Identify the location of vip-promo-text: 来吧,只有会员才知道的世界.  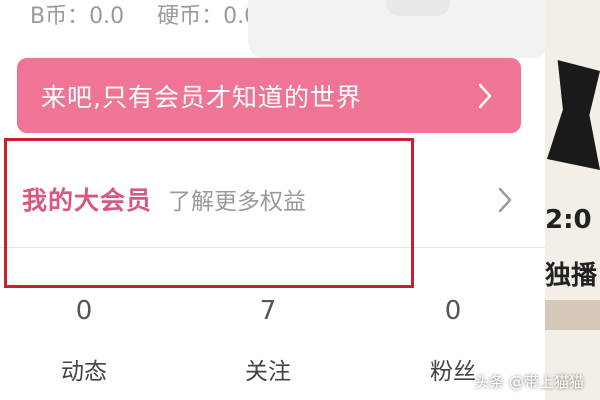
(201, 97).